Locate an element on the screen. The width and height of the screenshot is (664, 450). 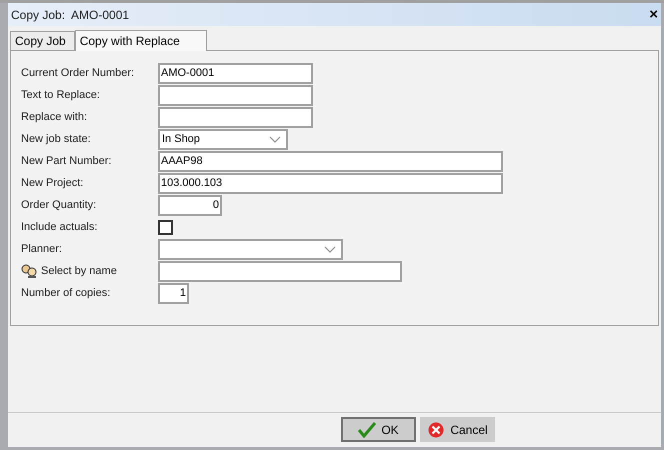
tab: Copy with Replace is located at coordinates (140, 40).